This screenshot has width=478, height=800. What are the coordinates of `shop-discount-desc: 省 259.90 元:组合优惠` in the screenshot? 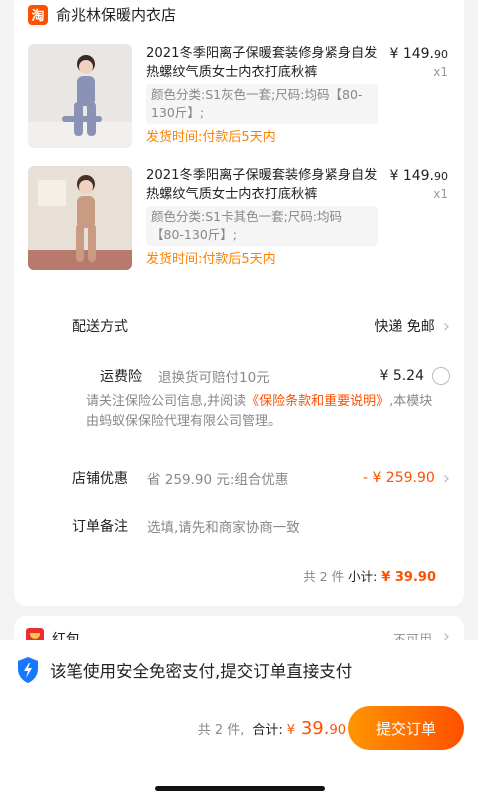 It's located at (218, 480).